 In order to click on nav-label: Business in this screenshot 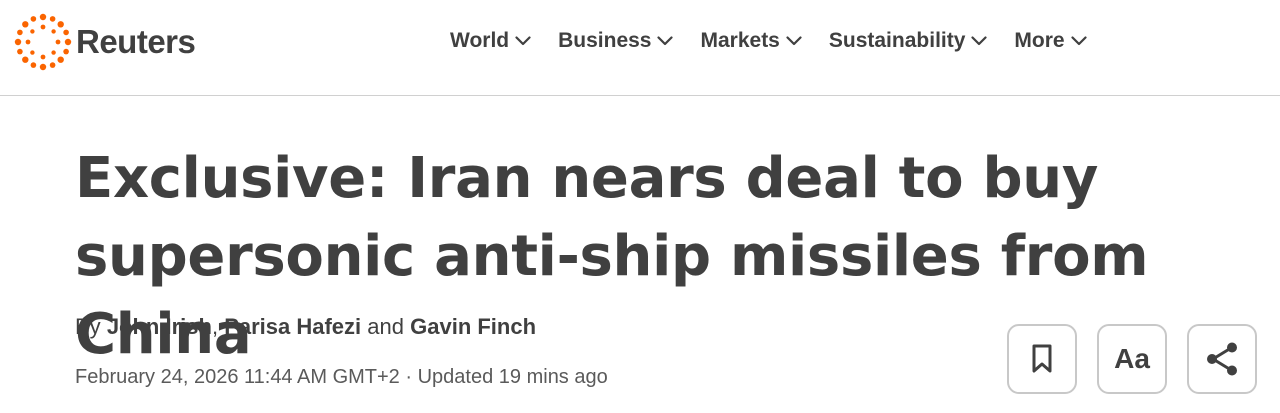, I will do `click(605, 40)`.